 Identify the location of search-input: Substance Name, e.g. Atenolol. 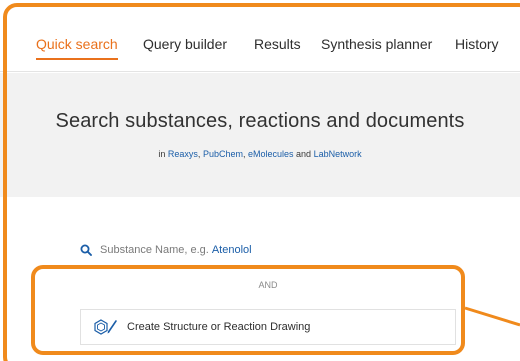
(166, 250).